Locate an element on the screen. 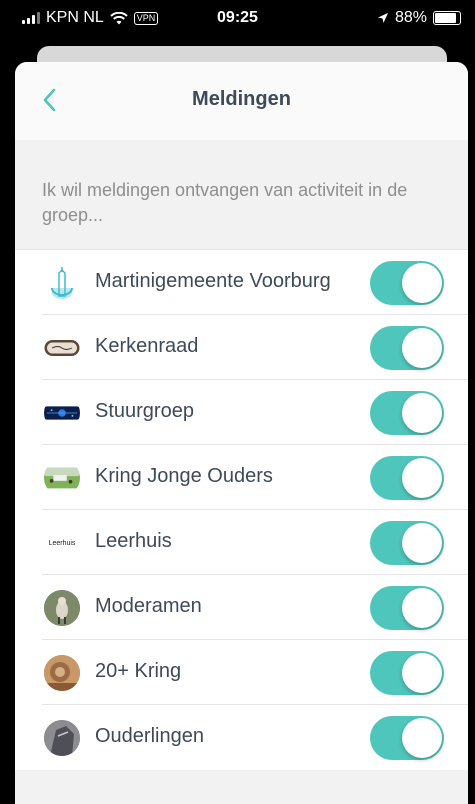 The image size is (475, 804). list-item-kring-jonge-ouders: Kring Jonge Ouders is located at coordinates (241, 477).